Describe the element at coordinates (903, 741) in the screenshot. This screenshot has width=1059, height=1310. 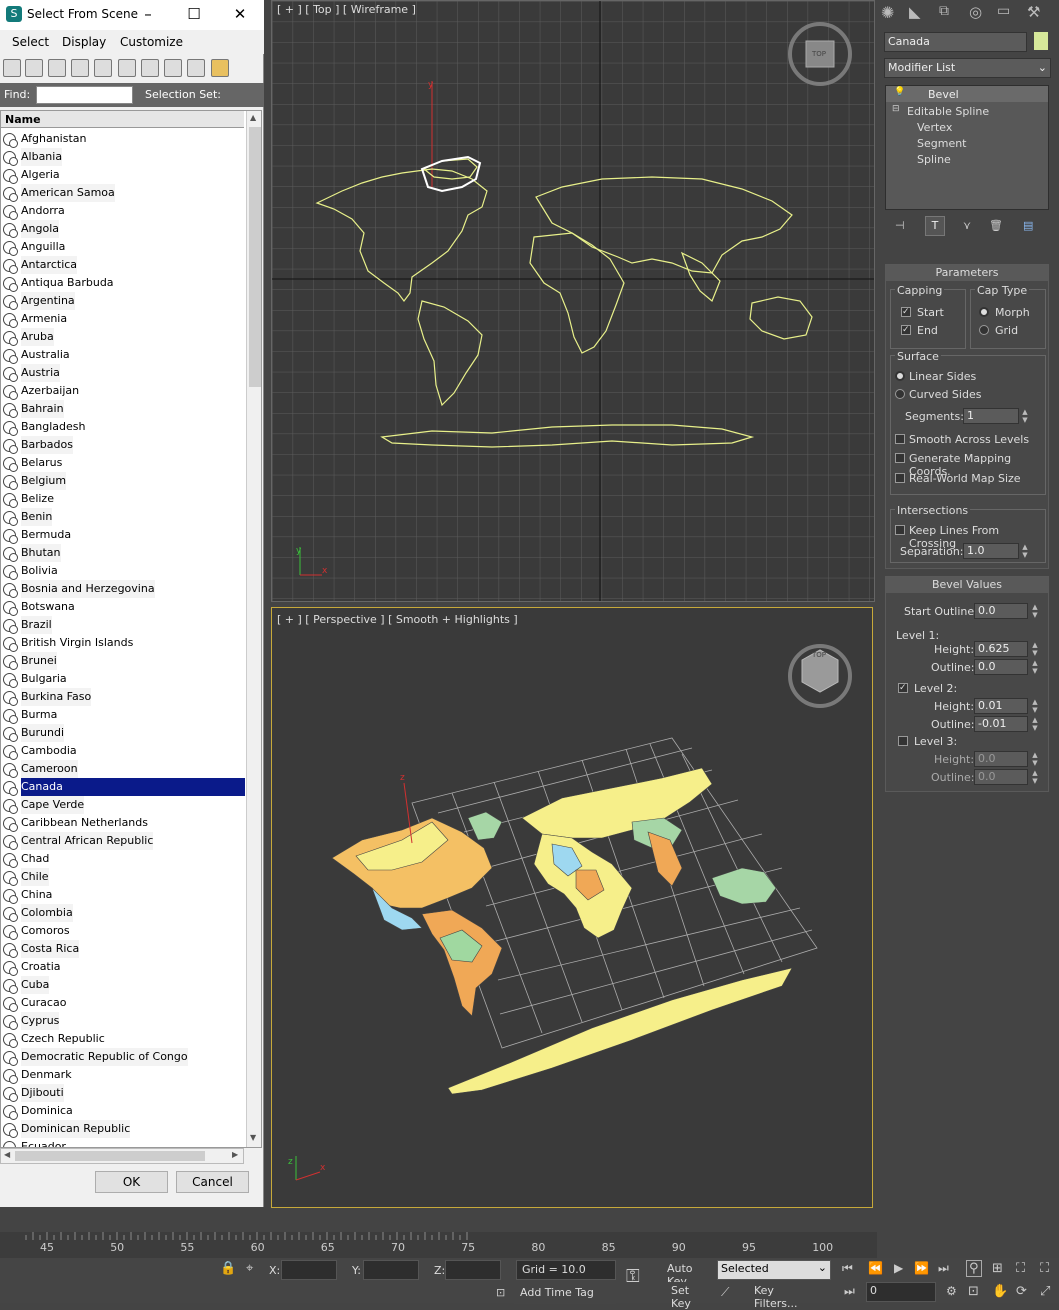
I see `level3-checkbox` at that location.